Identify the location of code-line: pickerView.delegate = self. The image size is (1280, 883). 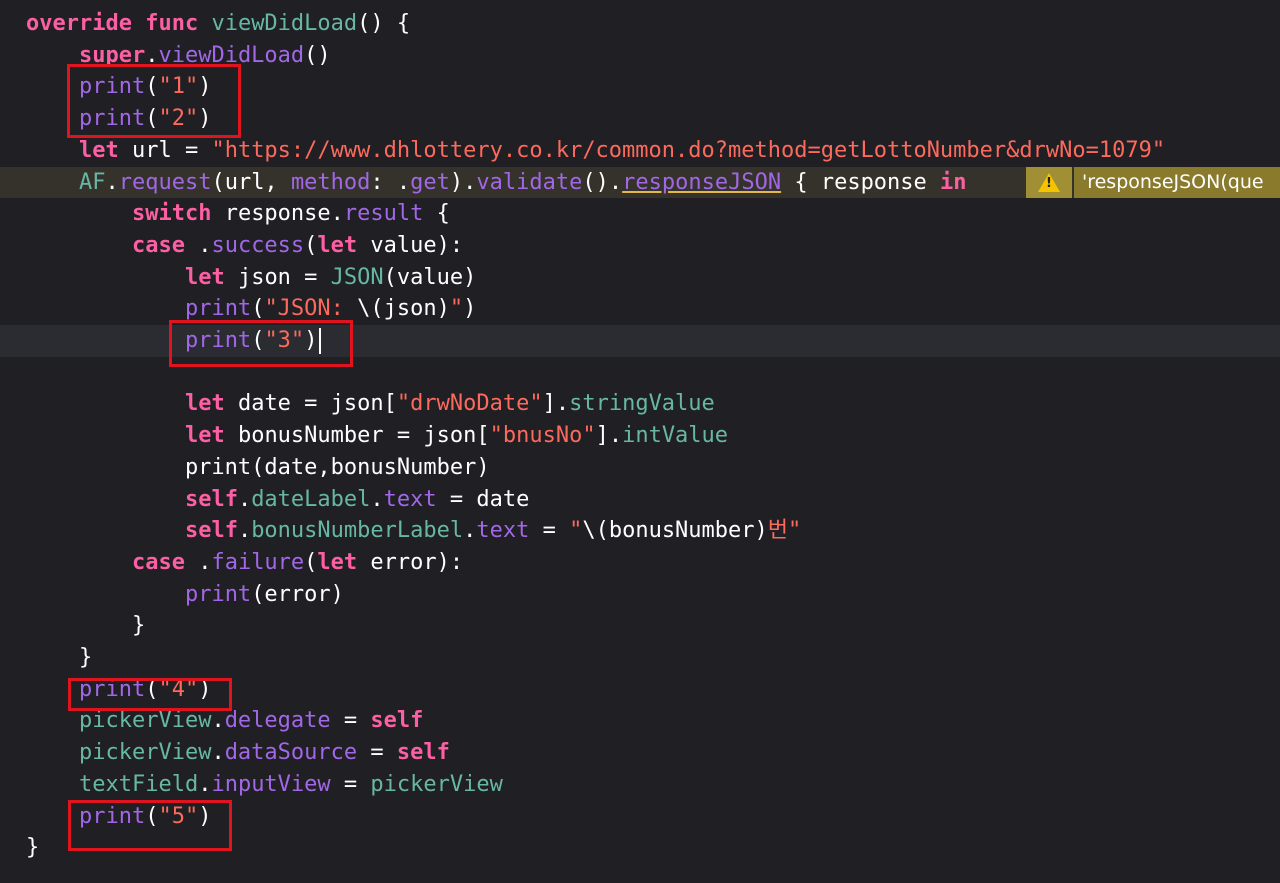
(640, 721).